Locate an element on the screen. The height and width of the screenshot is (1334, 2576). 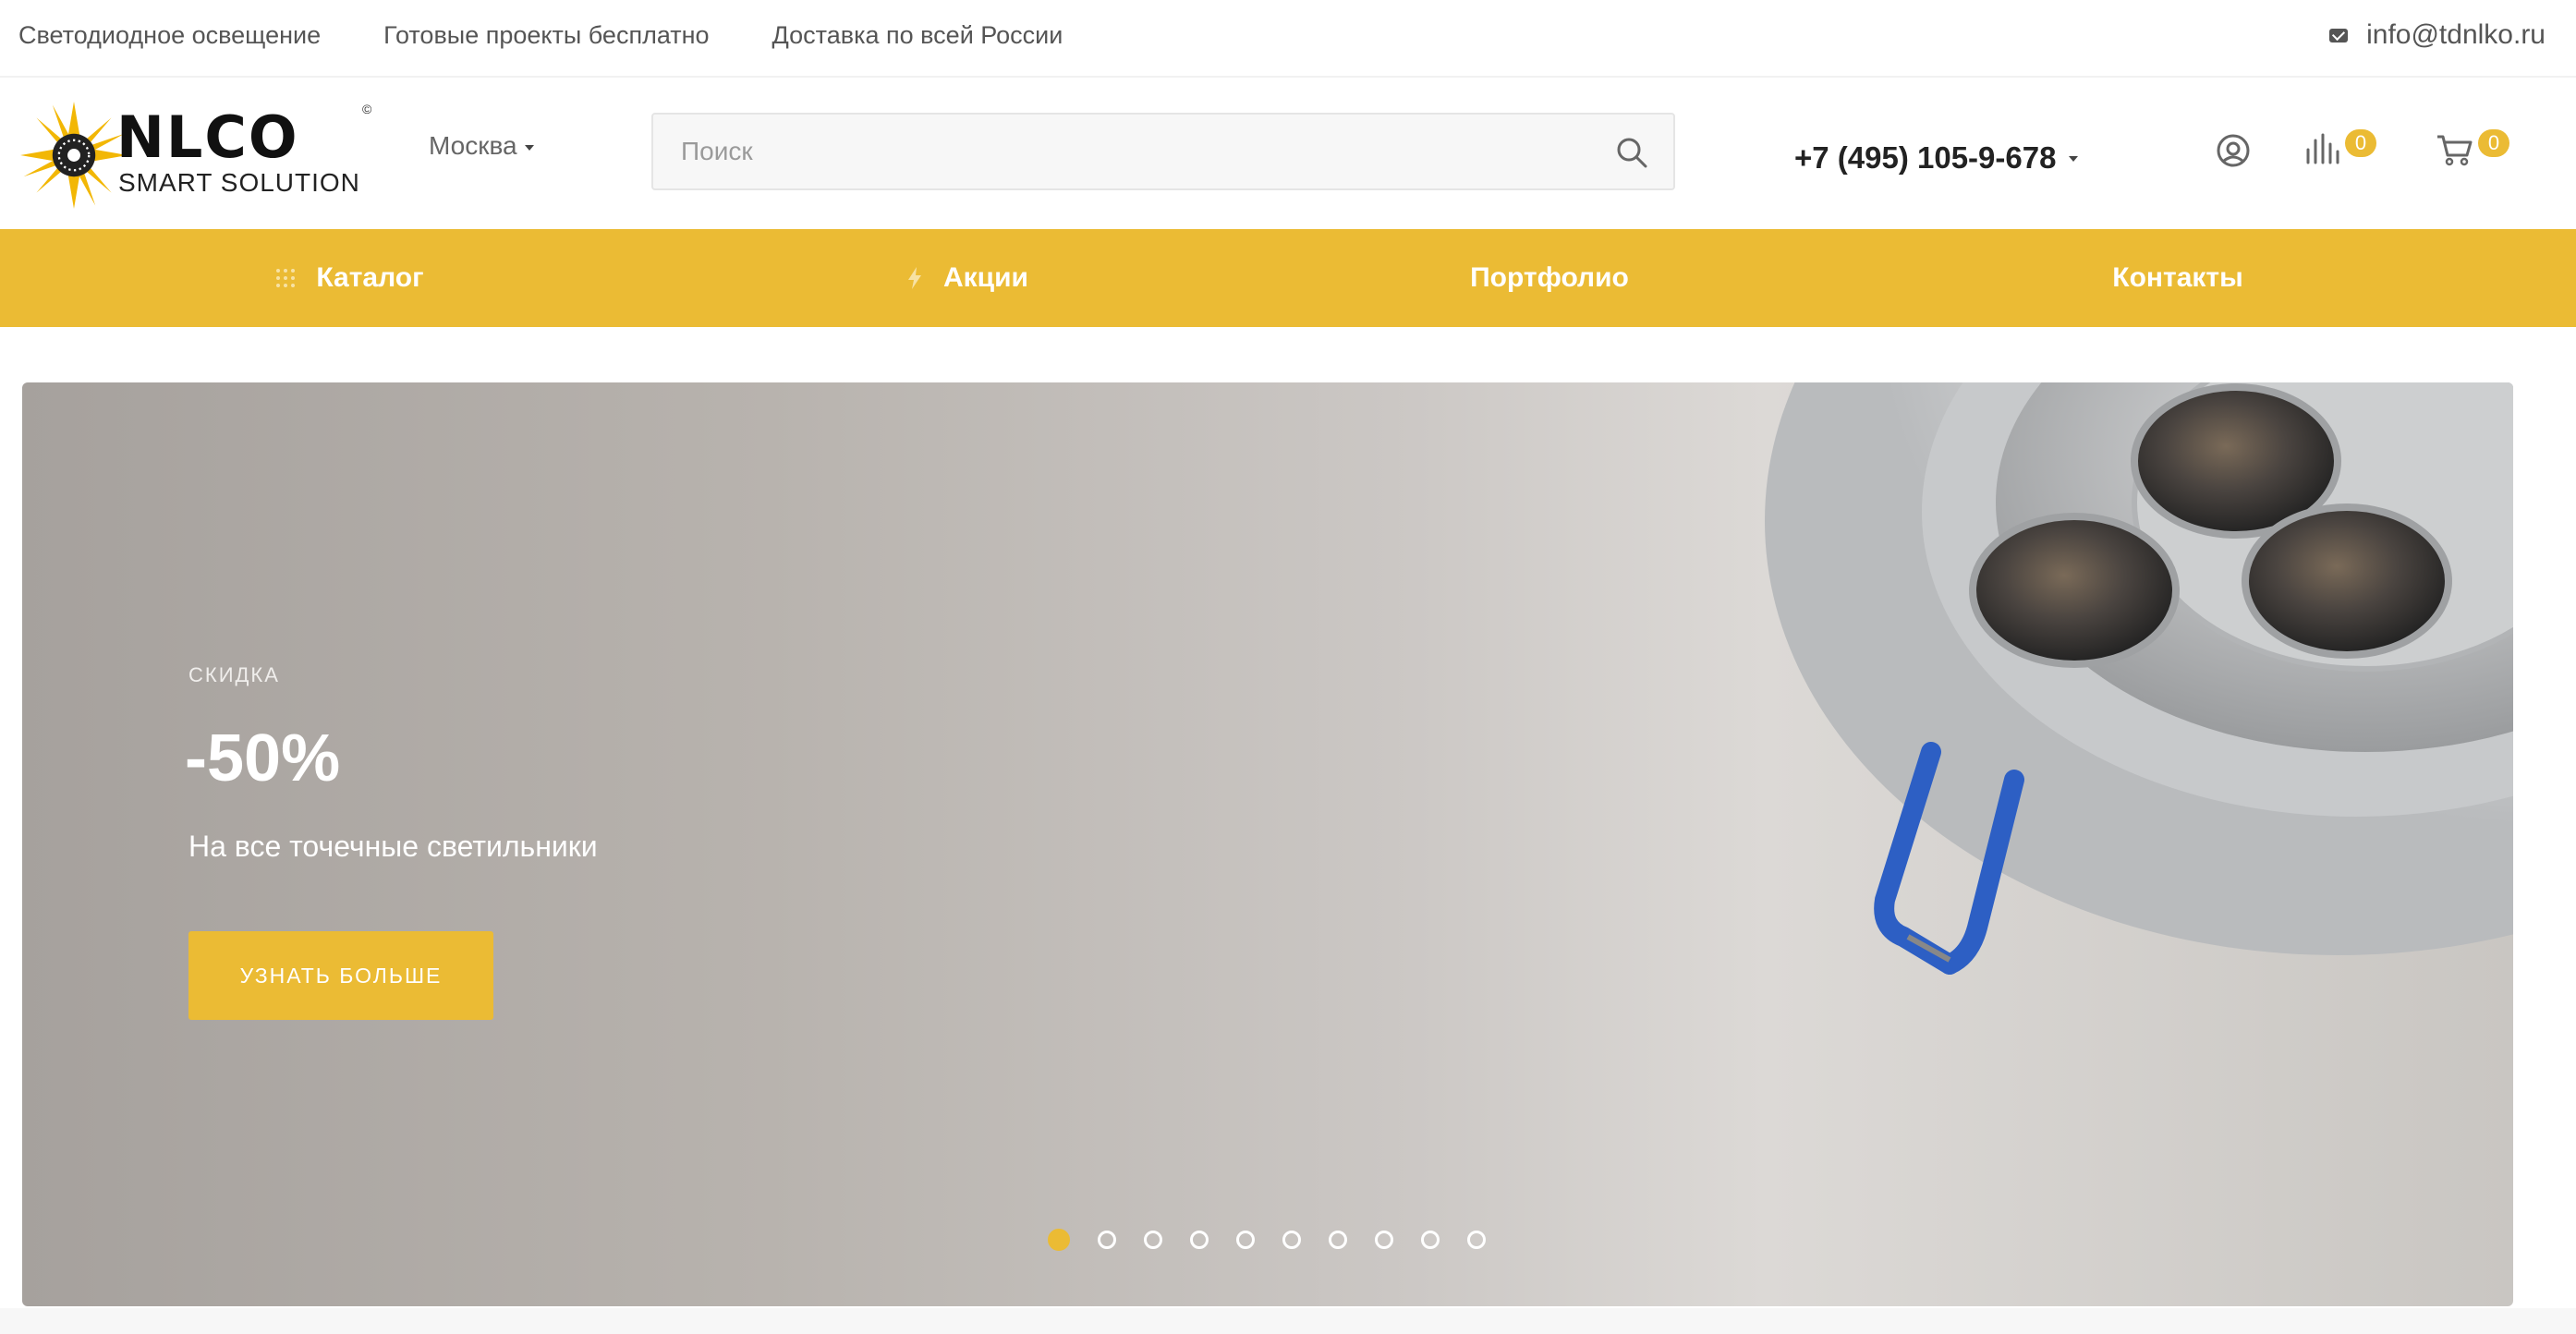
nav-label-contacts: Контакты is located at coordinates (2177, 278).